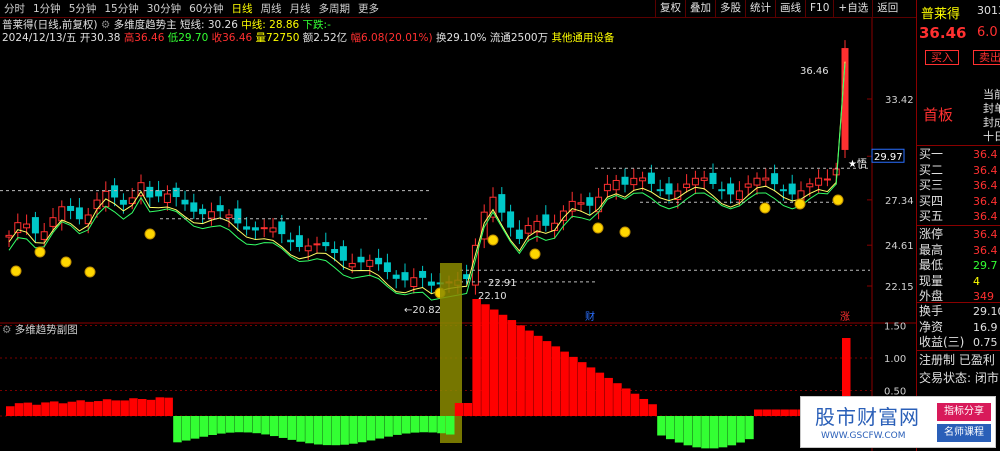 The height and width of the screenshot is (451, 1000). Describe the element at coordinates (145, 25) in the screenshot. I see `indicator-name: 多维度趋势主` at that location.